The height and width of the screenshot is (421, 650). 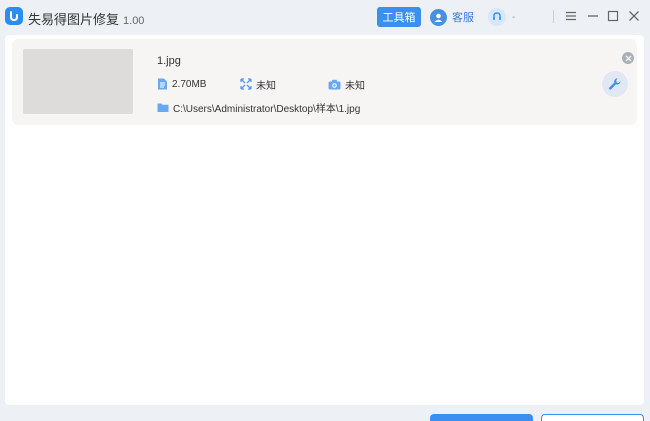 What do you see at coordinates (553, 16) in the screenshot?
I see `titlebar-divider` at bounding box center [553, 16].